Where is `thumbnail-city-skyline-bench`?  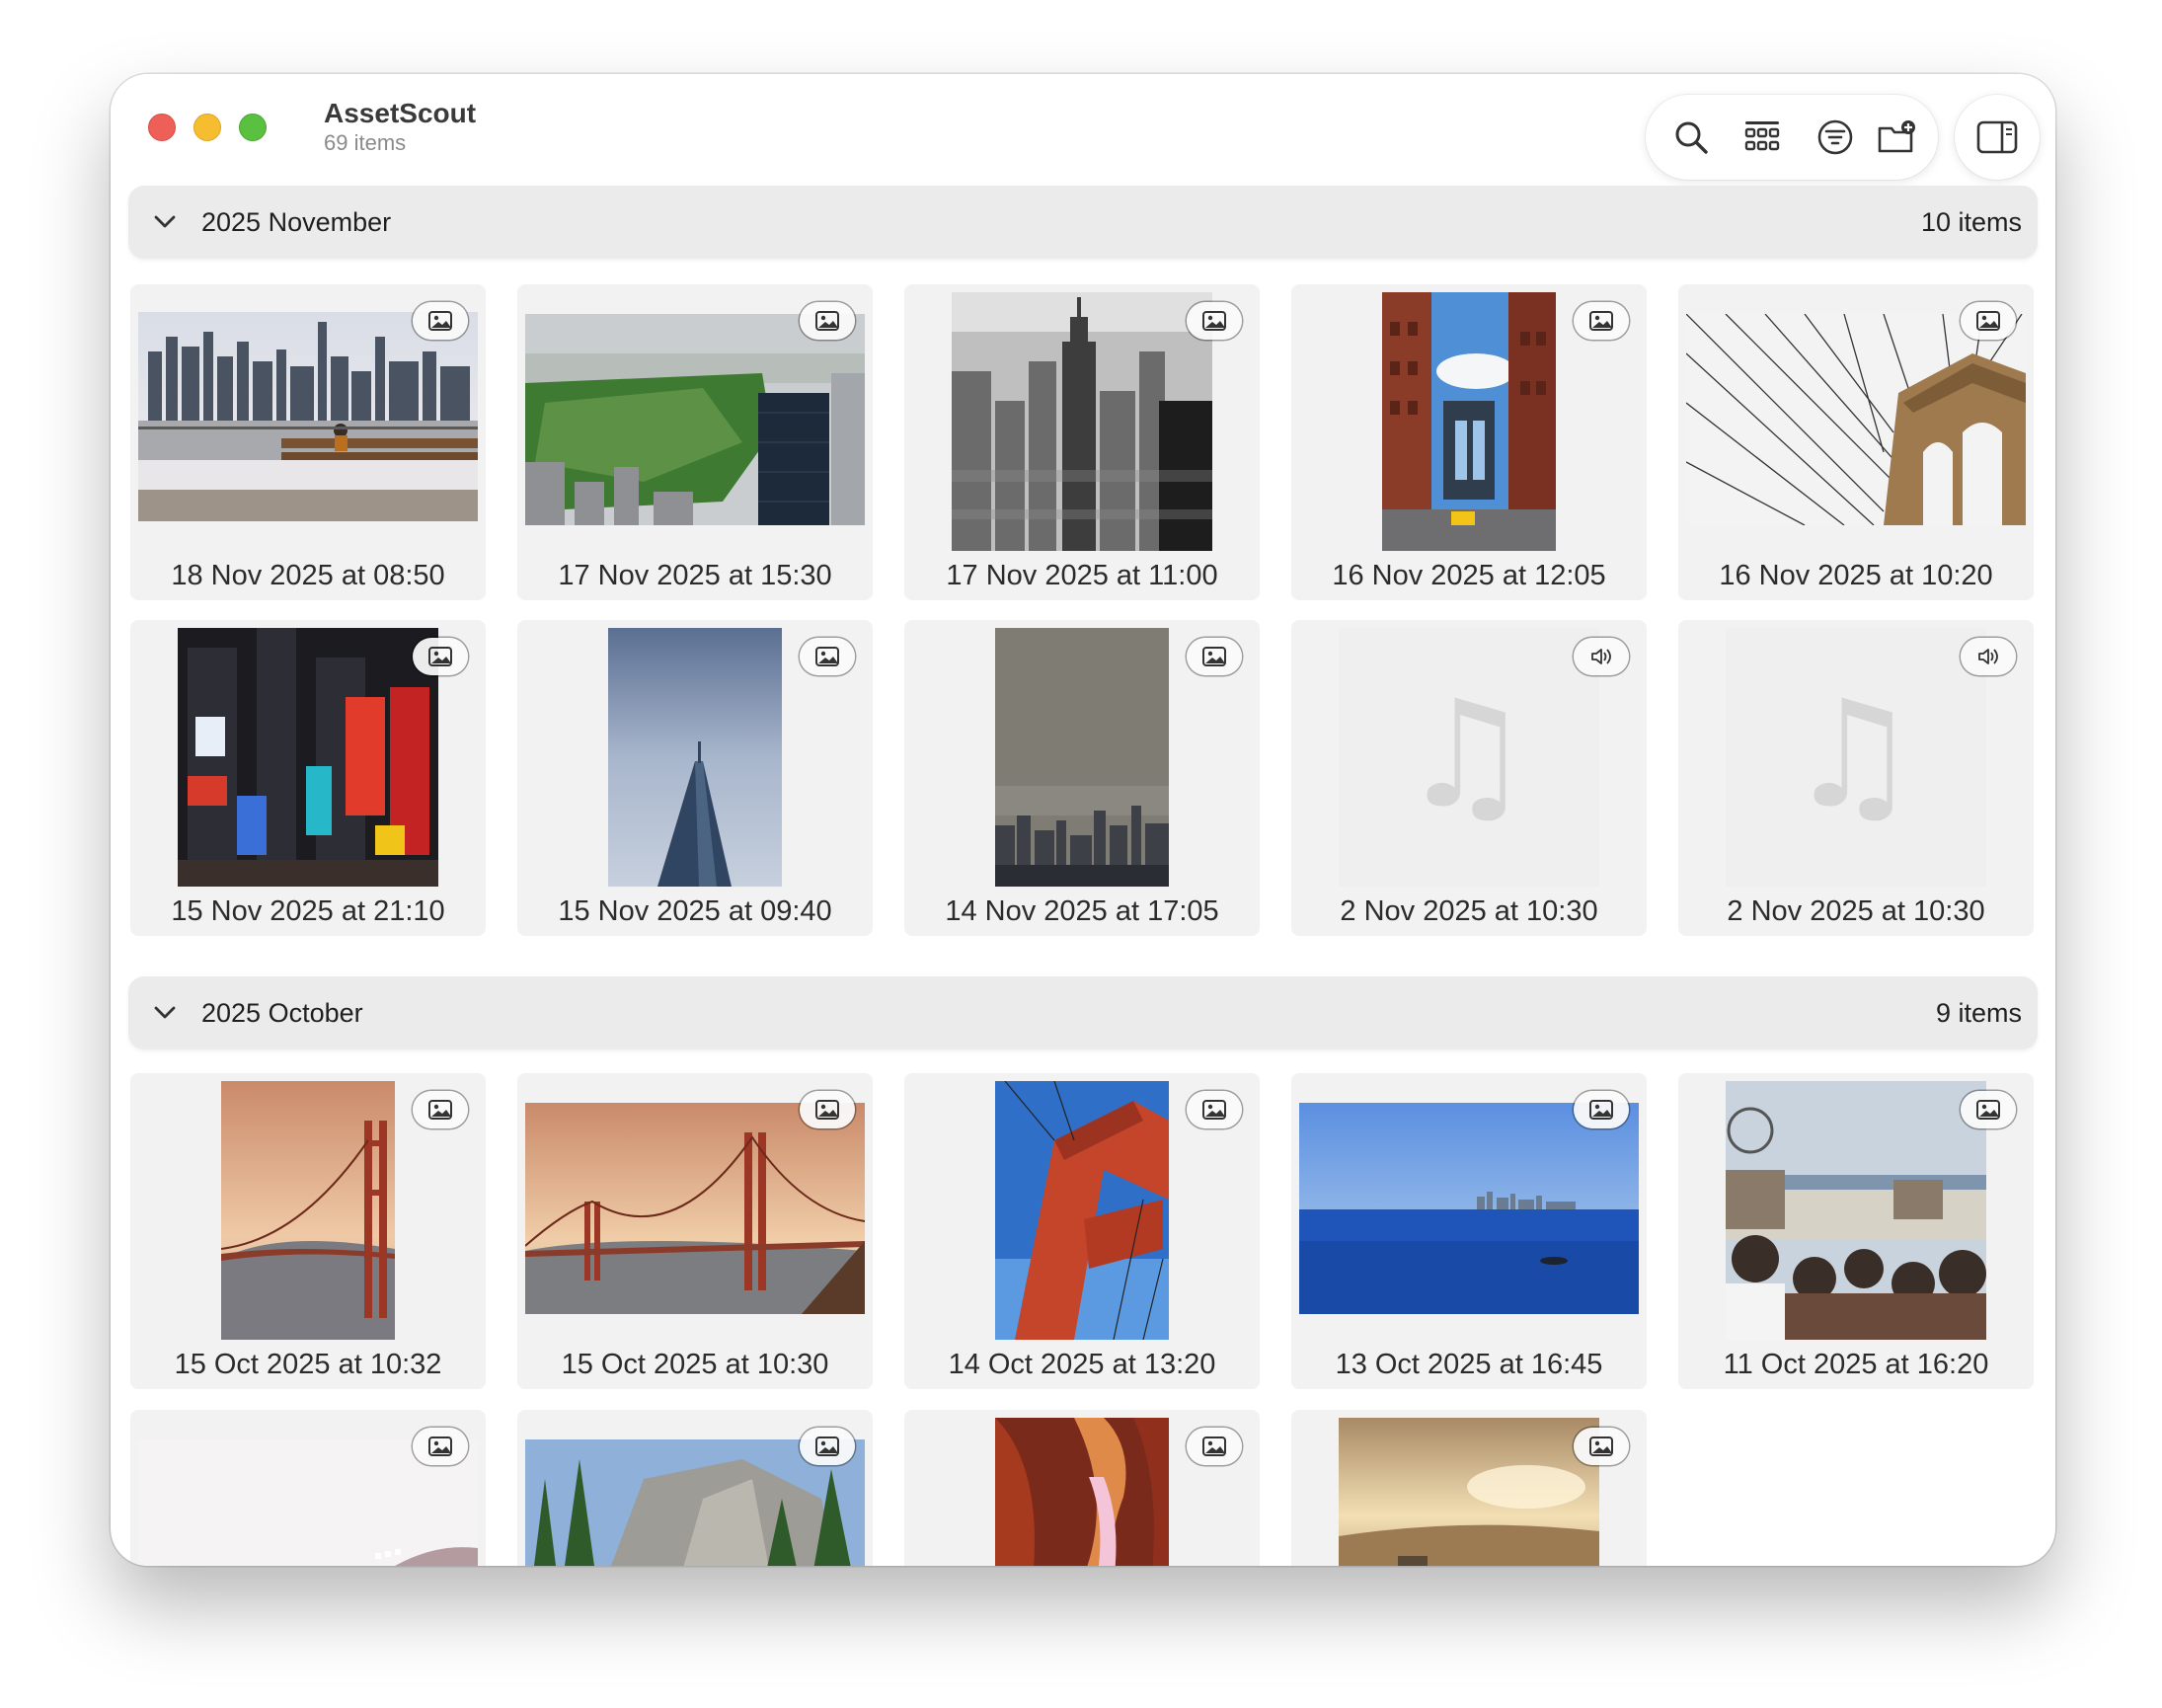
thumbnail-city-skyline-bench is located at coordinates (308, 416).